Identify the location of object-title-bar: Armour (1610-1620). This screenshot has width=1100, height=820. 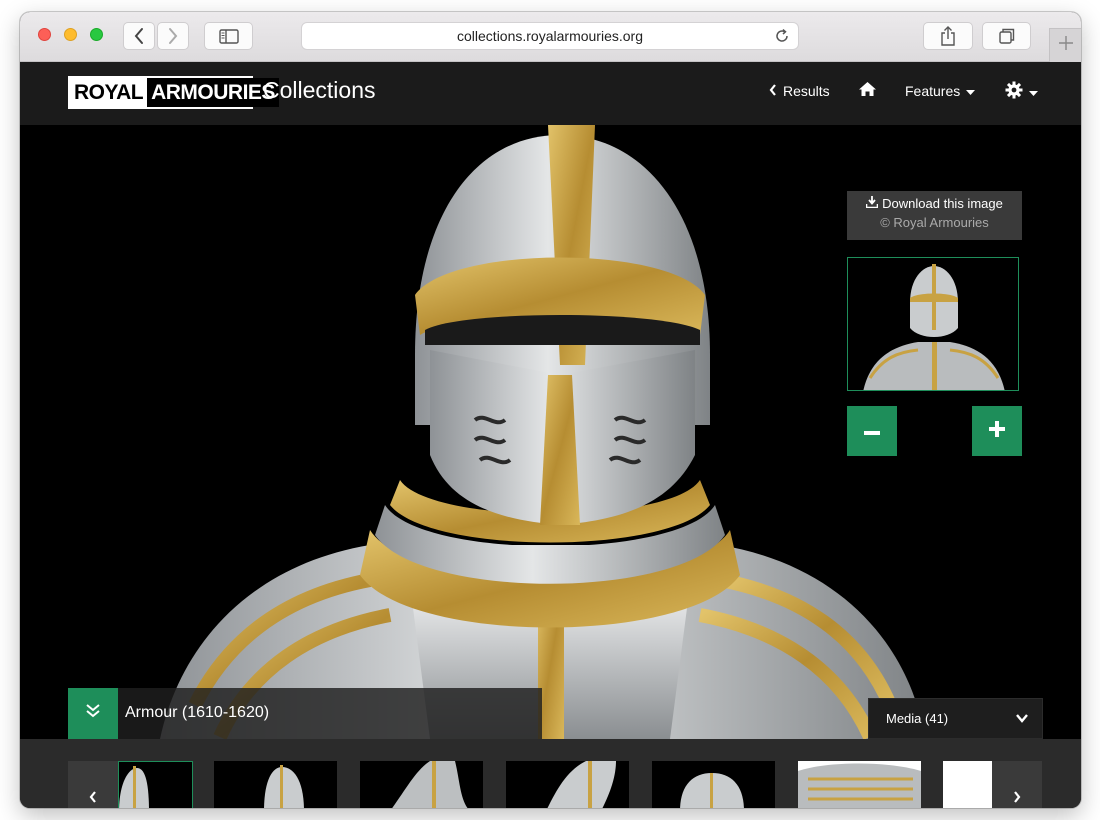
(305, 713).